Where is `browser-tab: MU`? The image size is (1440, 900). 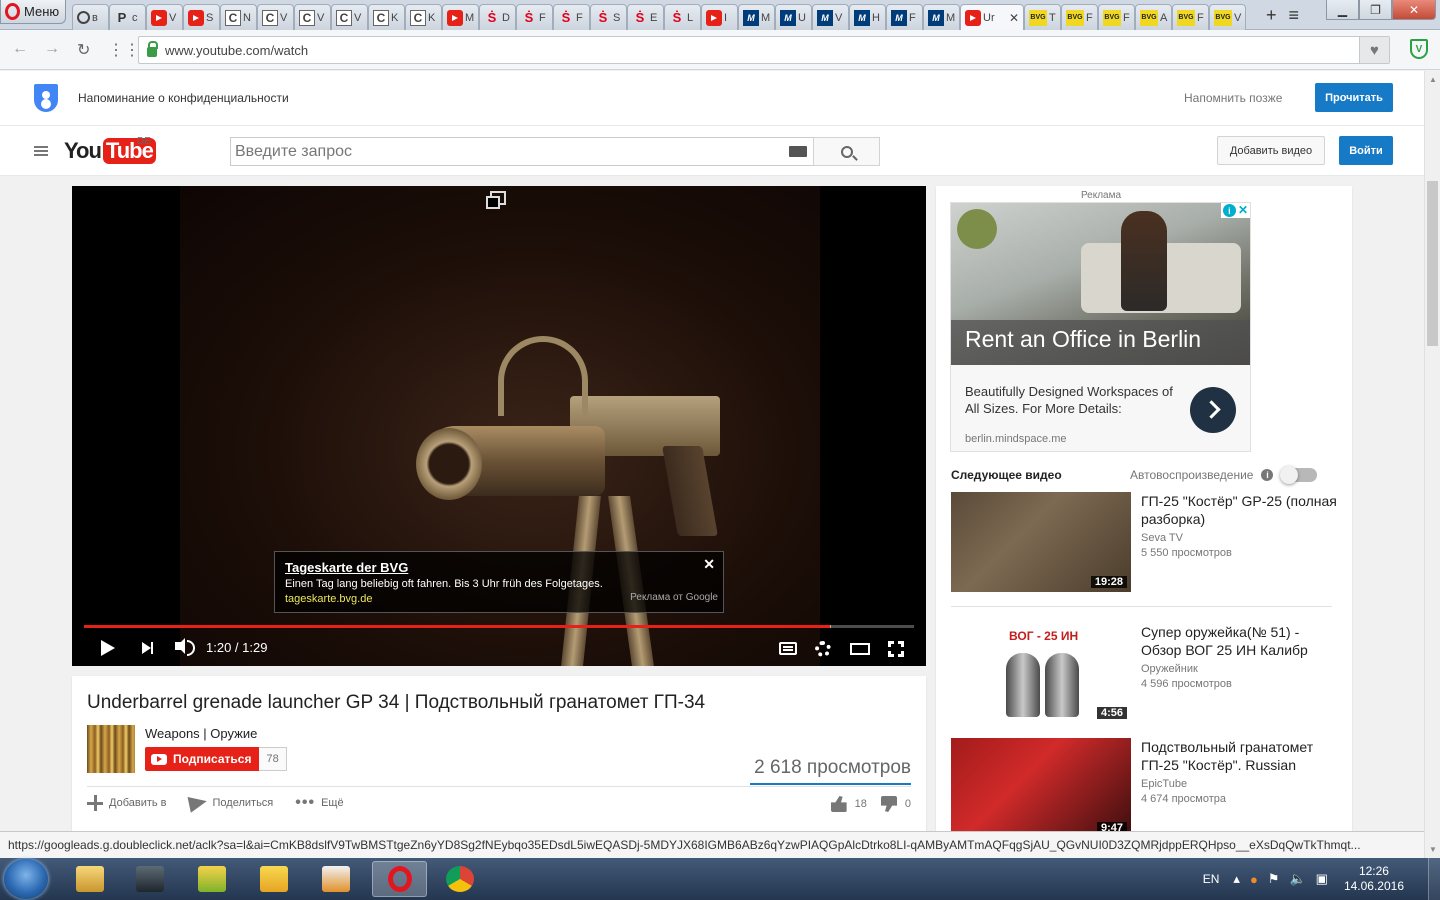
browser-tab: MU is located at coordinates (793, 17).